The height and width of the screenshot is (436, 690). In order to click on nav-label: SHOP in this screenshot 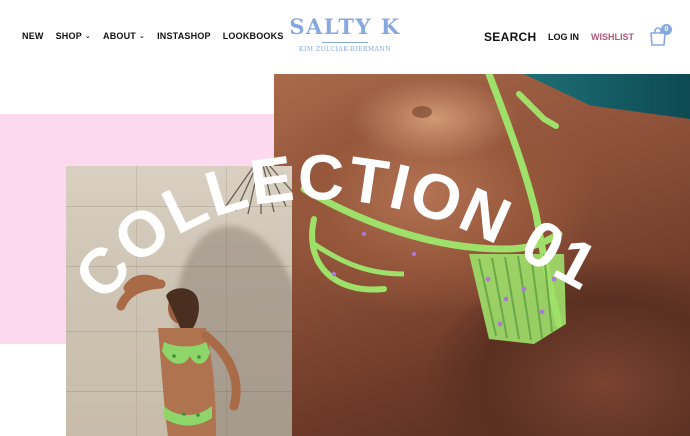, I will do `click(68, 36)`.